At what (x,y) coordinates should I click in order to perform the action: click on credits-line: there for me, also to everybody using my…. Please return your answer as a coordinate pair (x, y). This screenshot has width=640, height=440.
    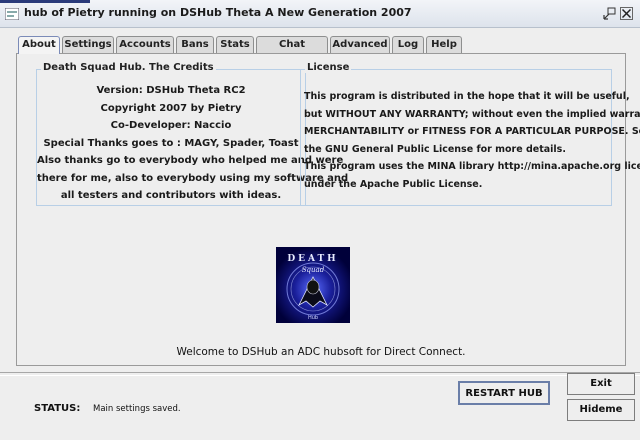
    Looking at the image, I should click on (193, 178).